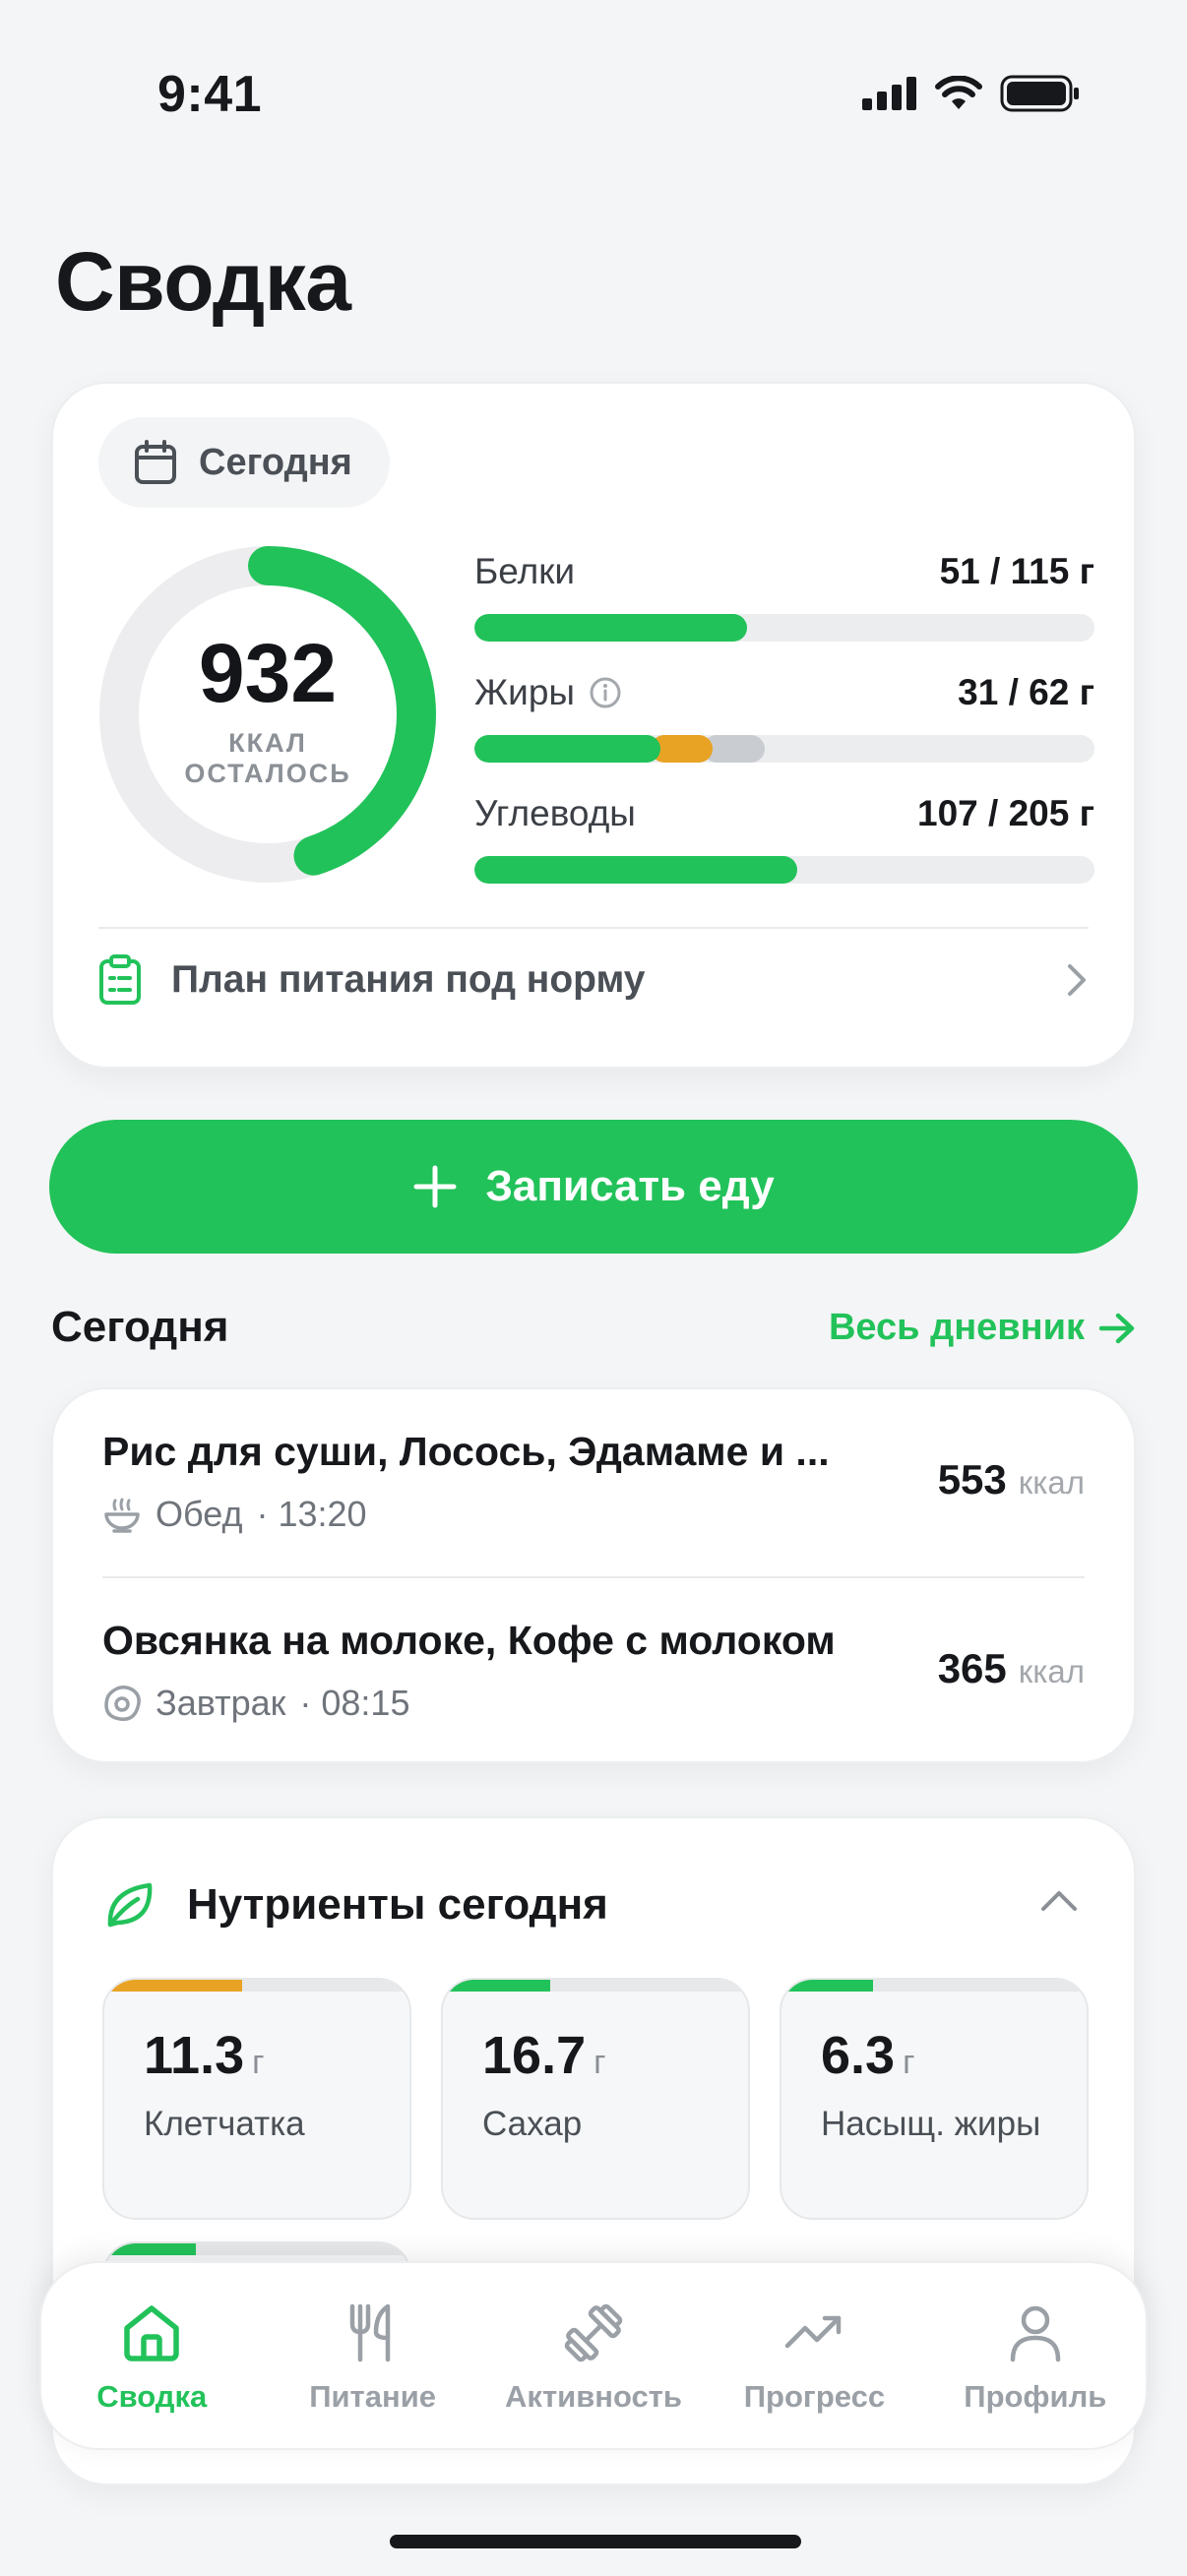 This screenshot has height=2576, width=1187. Describe the element at coordinates (152, 2396) in the screenshot. I see `tab-label: Сводка` at that location.